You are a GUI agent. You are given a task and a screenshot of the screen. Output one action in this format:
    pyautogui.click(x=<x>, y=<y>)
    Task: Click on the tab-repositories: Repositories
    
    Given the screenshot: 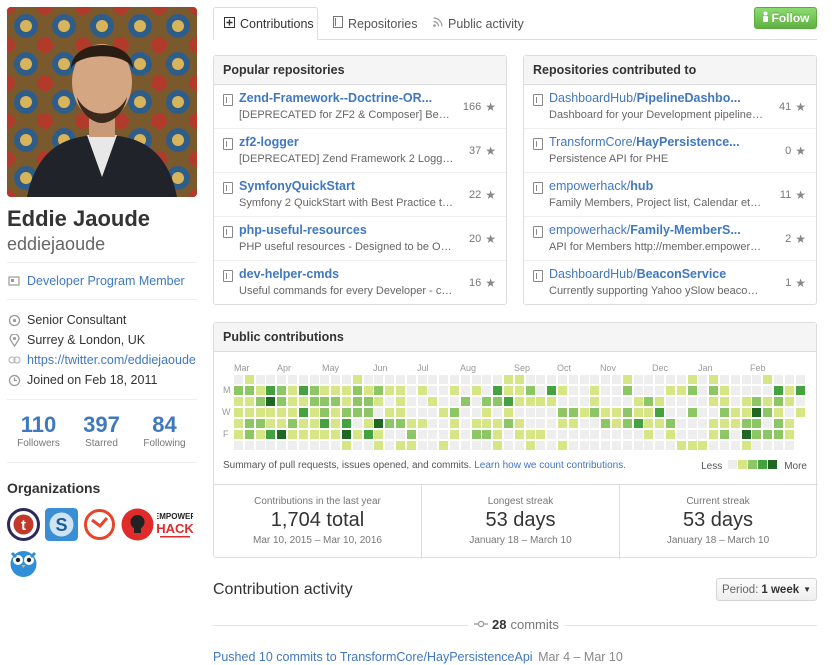 What is the action you would take?
    pyautogui.click(x=375, y=23)
    